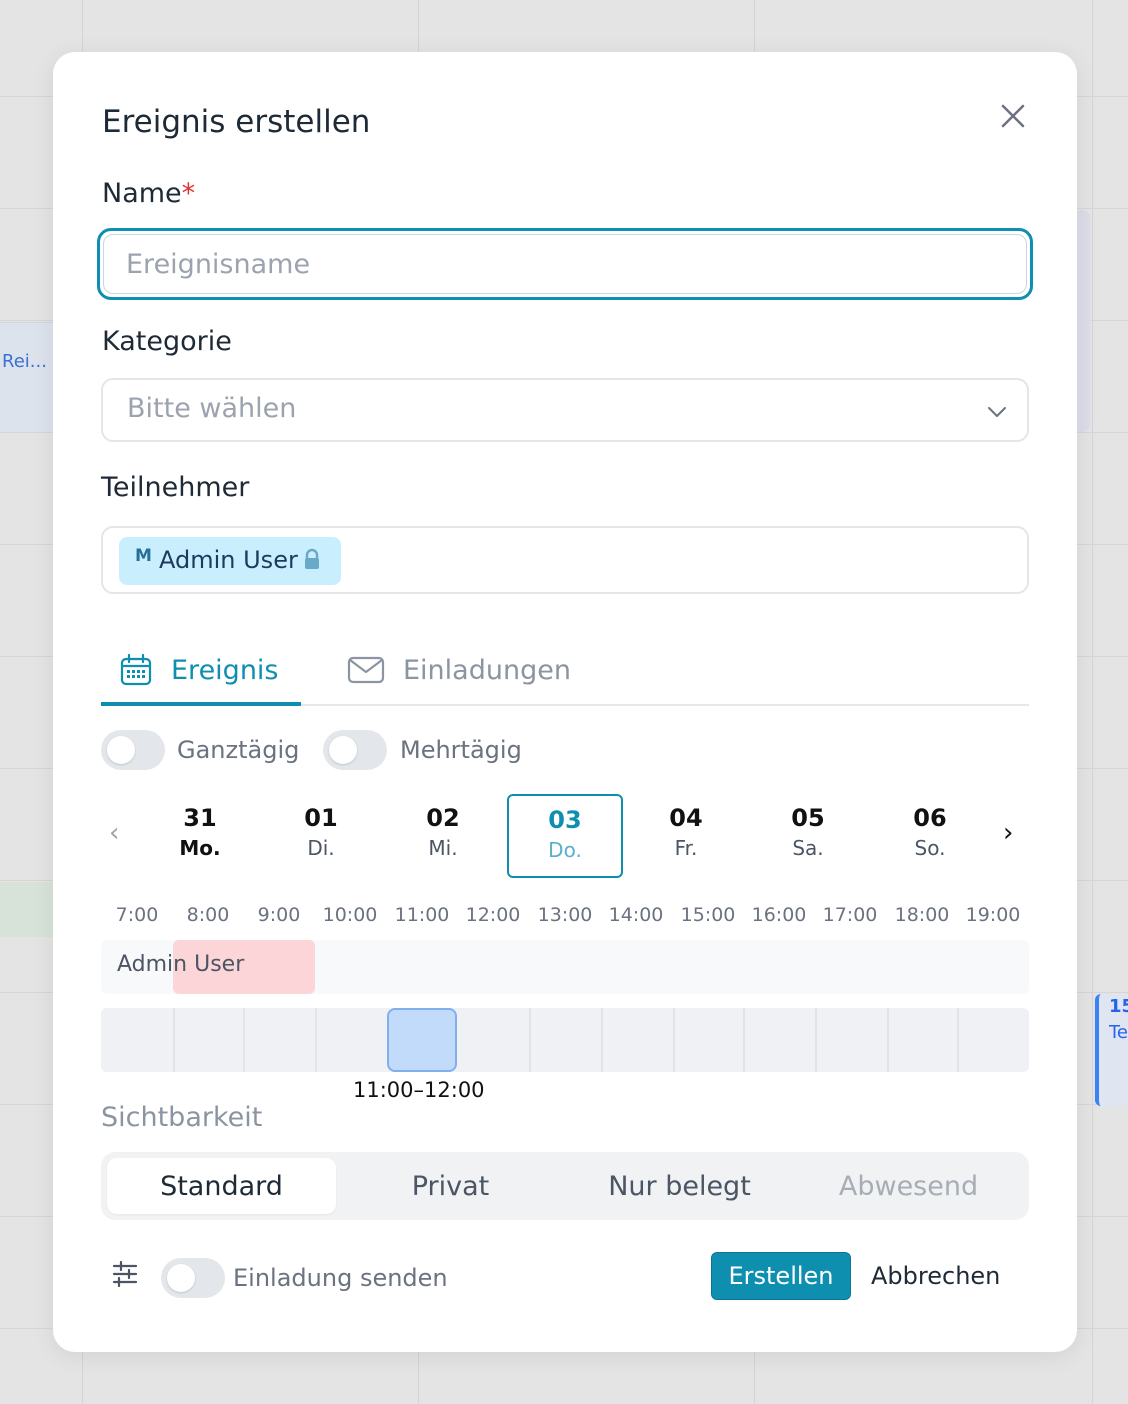 The height and width of the screenshot is (1404, 1128). Describe the element at coordinates (142, 193) in the screenshot. I see `name-label-text: Name` at that location.